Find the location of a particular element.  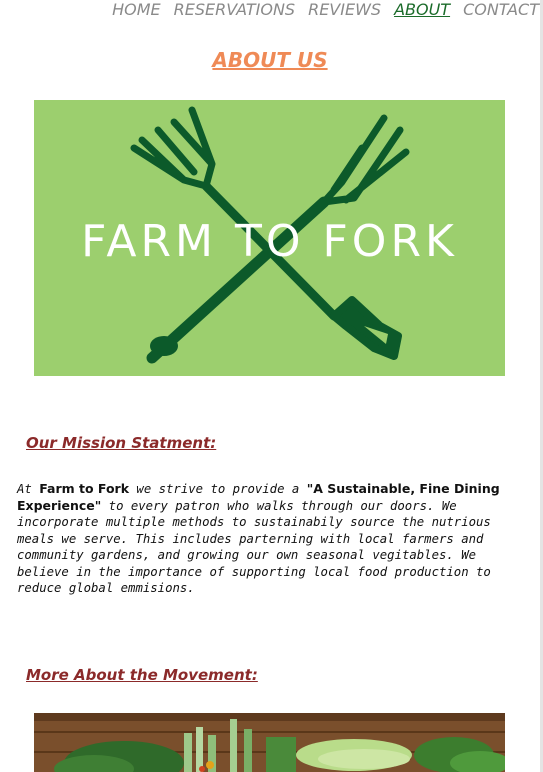

page-title: ABOUT US is located at coordinates (270, 60).